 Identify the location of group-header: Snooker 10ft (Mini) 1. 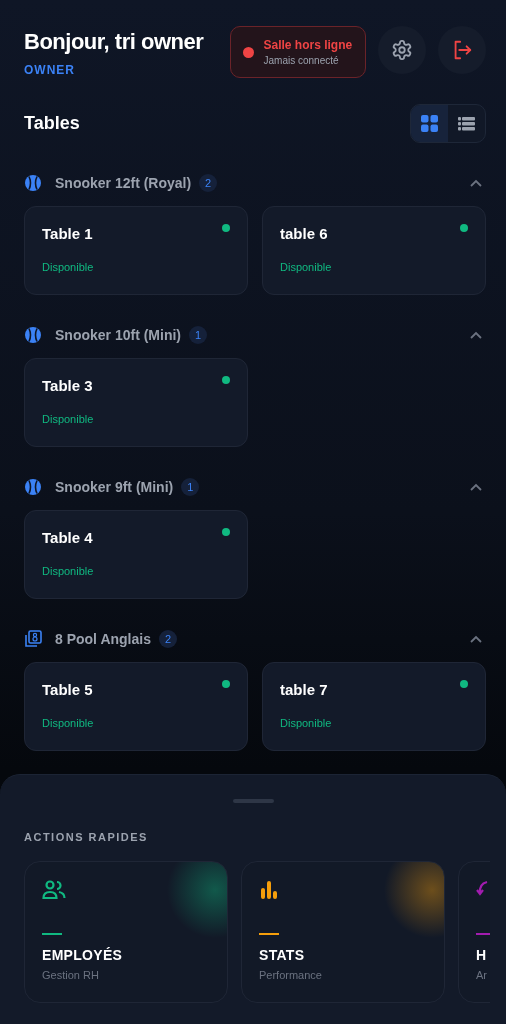
(255, 335).